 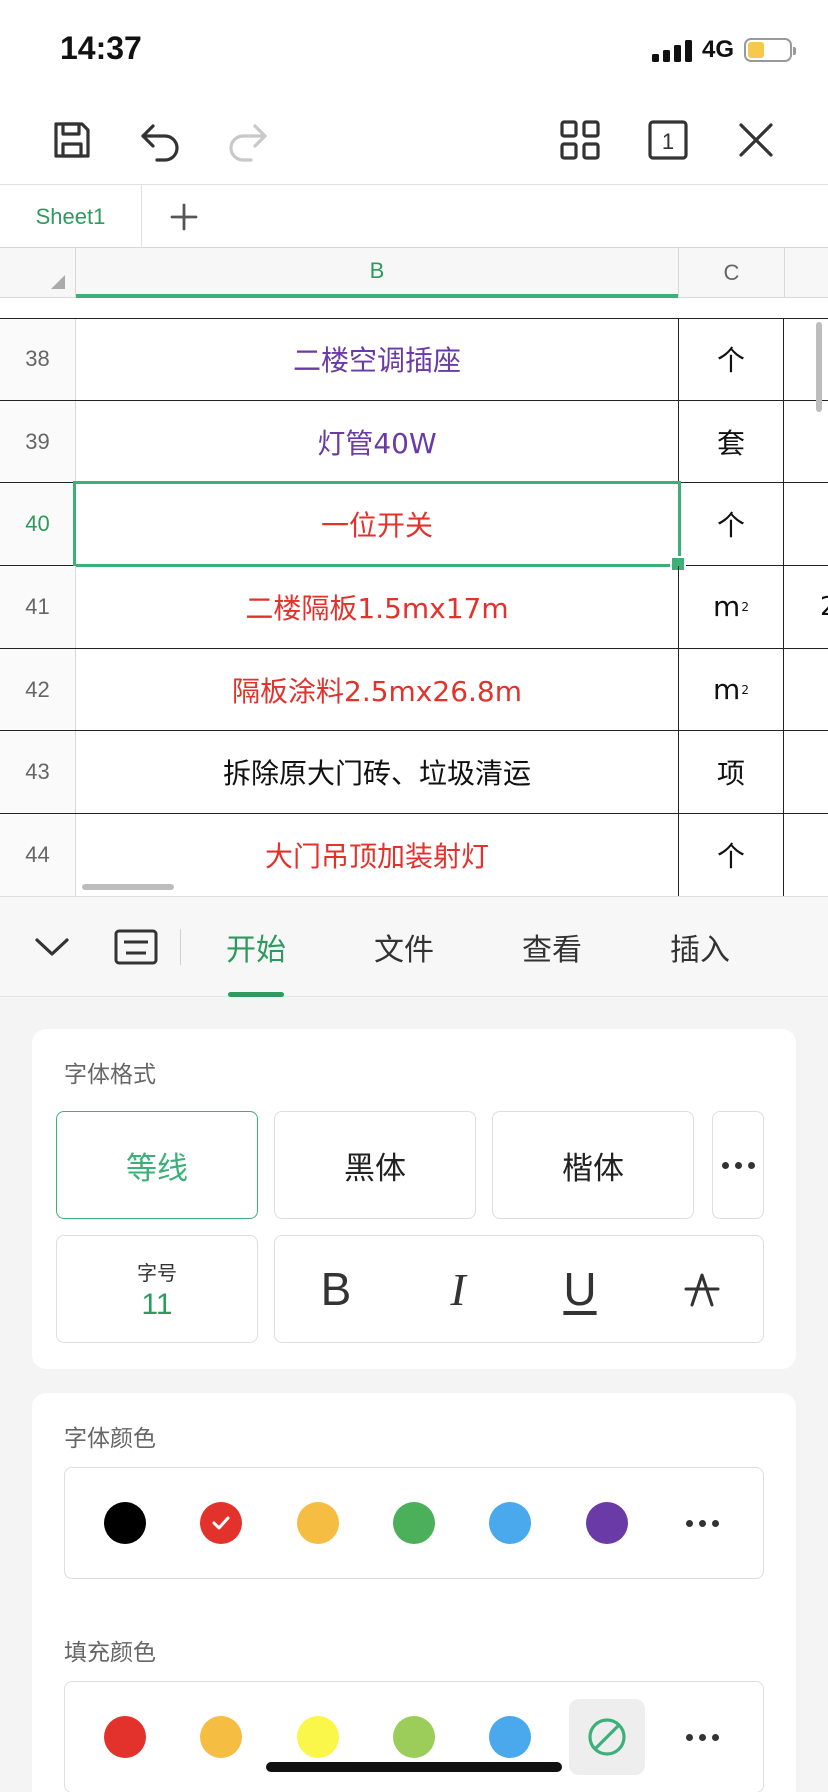 I want to click on row-number: 44, so click(x=38, y=855).